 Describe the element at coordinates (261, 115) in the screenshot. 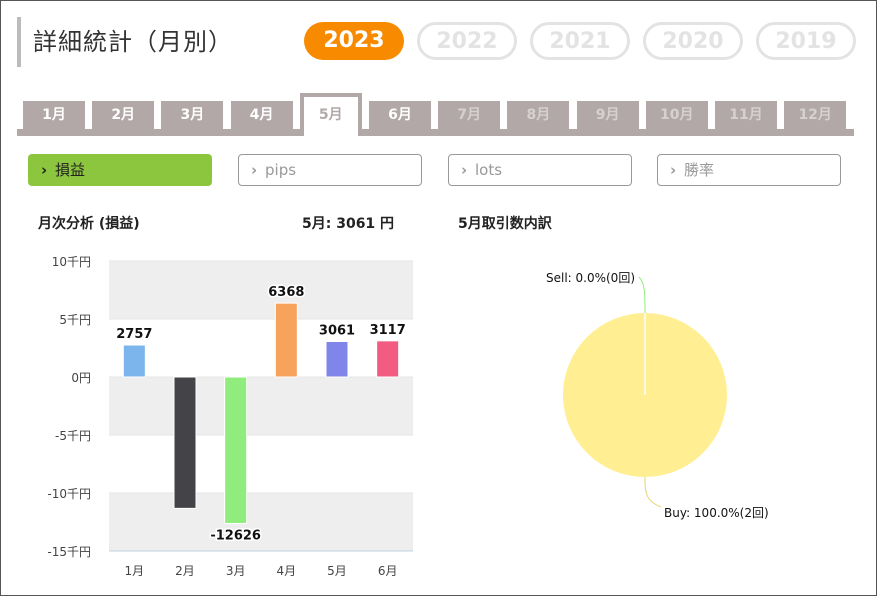

I see `month-tab-4: 4月` at that location.